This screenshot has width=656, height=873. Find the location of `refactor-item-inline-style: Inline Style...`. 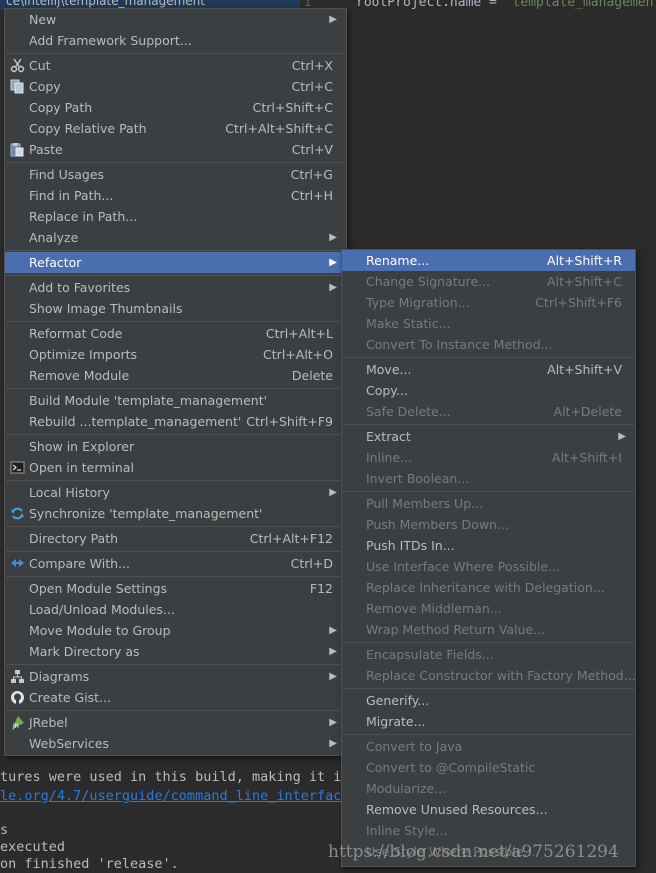

refactor-item-inline-style: Inline Style... is located at coordinates (407, 830).